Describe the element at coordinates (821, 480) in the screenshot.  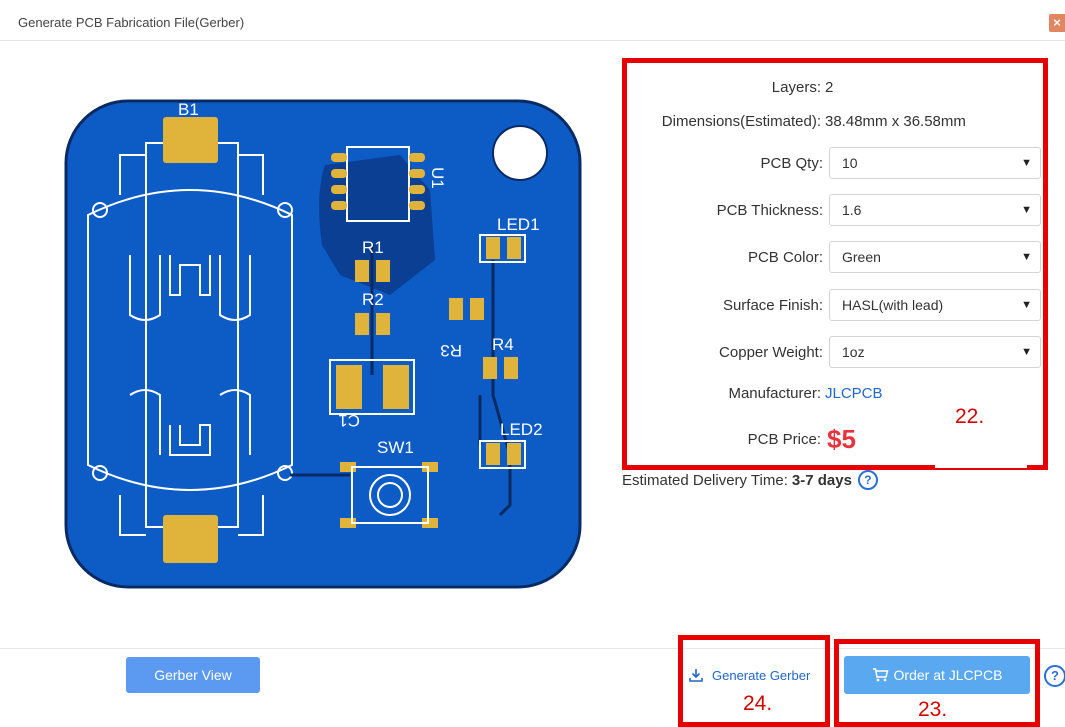
I see `delivery-value: 3-7 days` at that location.